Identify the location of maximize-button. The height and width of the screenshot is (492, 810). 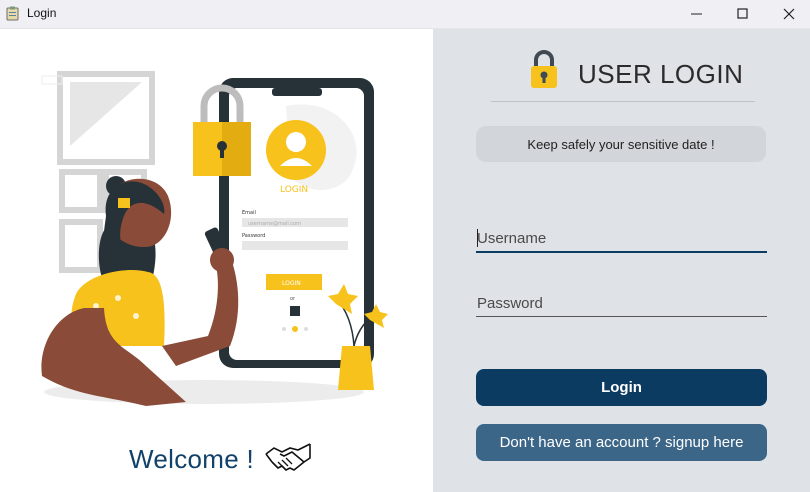
(743, 14).